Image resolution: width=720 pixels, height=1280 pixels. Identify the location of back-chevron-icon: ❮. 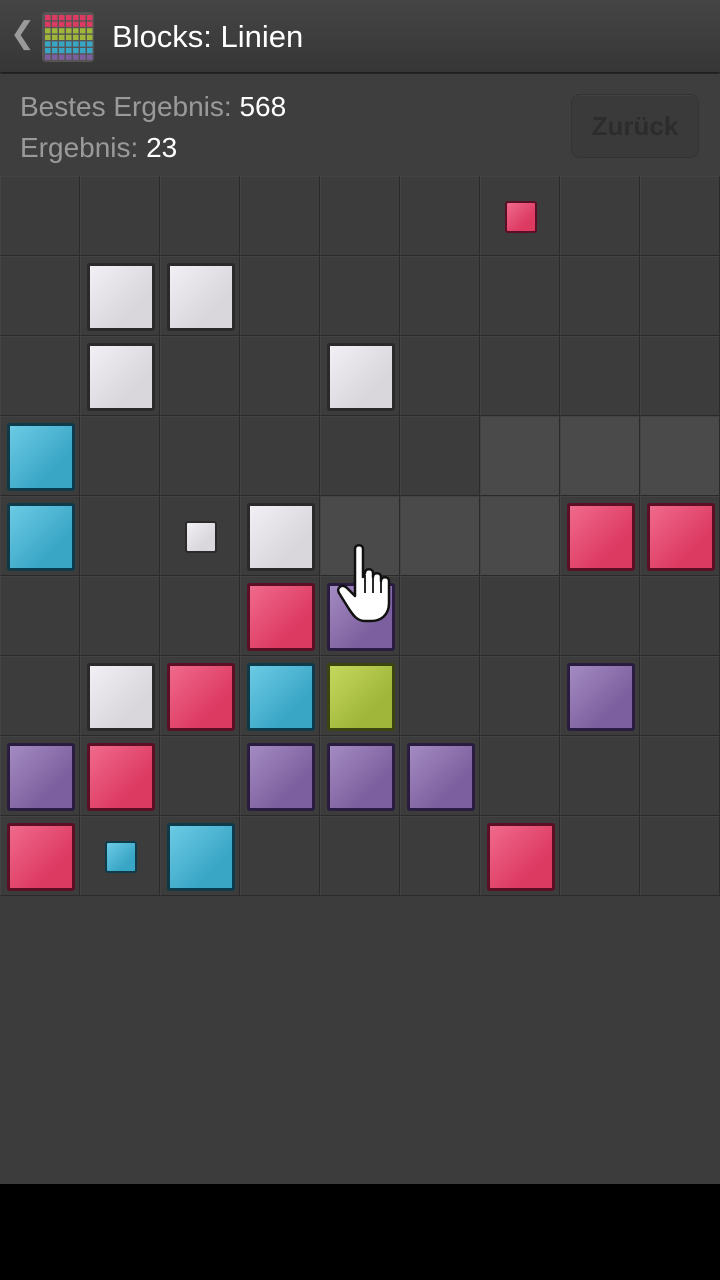
(22, 34).